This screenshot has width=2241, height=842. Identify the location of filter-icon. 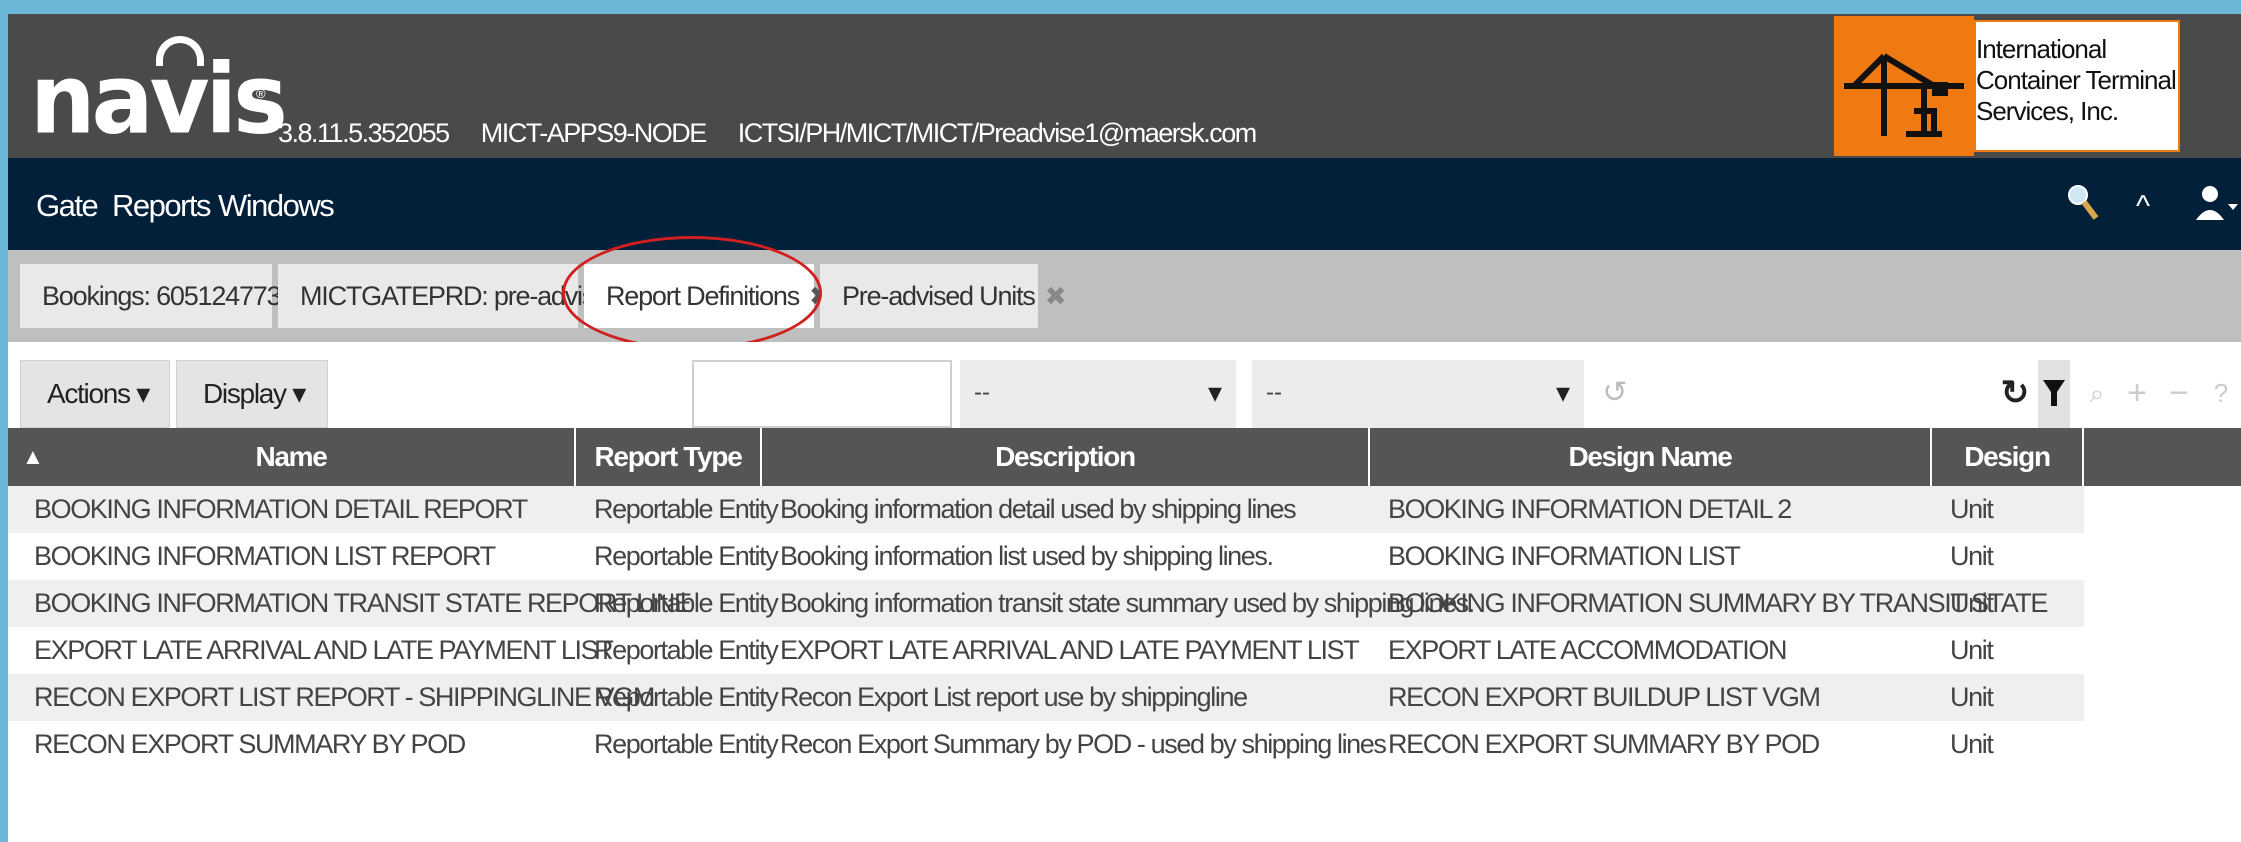
(2054, 394).